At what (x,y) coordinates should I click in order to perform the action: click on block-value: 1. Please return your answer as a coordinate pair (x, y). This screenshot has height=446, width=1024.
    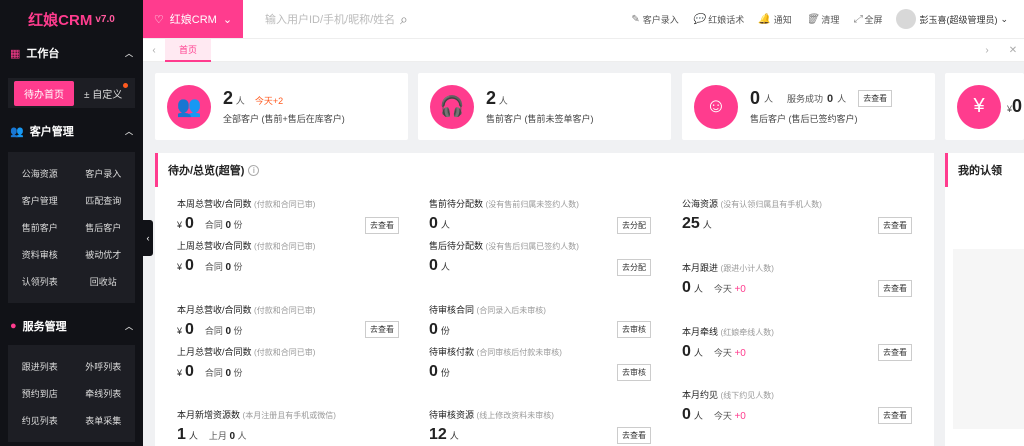
    Looking at the image, I should click on (181, 434).